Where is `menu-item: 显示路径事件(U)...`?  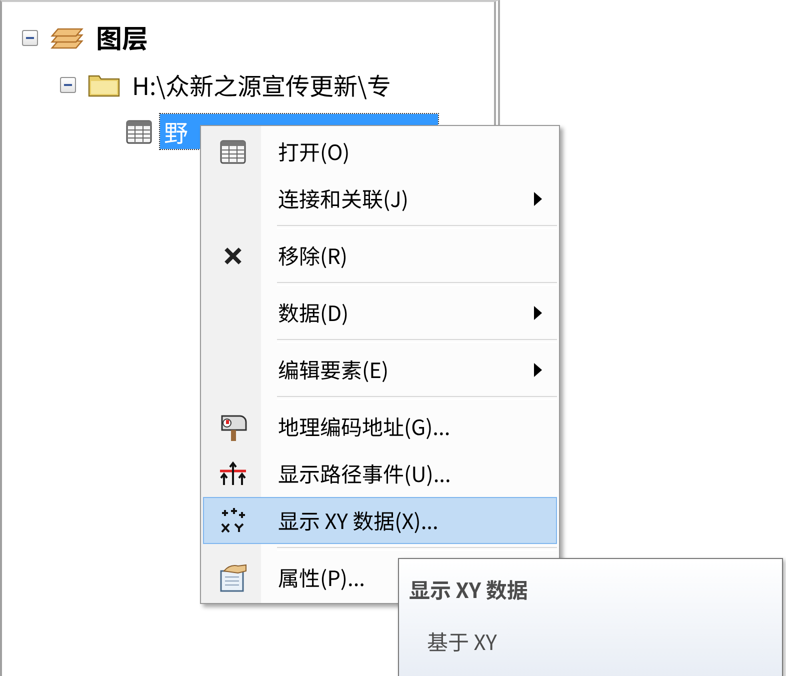
menu-item: 显示路径事件(U)... is located at coordinates (380, 473).